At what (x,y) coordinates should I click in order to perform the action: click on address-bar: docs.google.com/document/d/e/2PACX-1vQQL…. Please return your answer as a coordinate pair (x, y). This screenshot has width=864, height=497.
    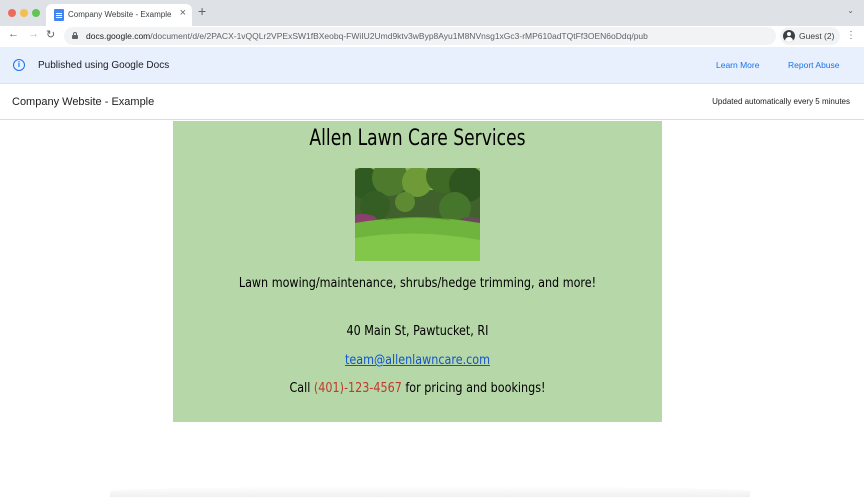
    Looking at the image, I should click on (420, 36).